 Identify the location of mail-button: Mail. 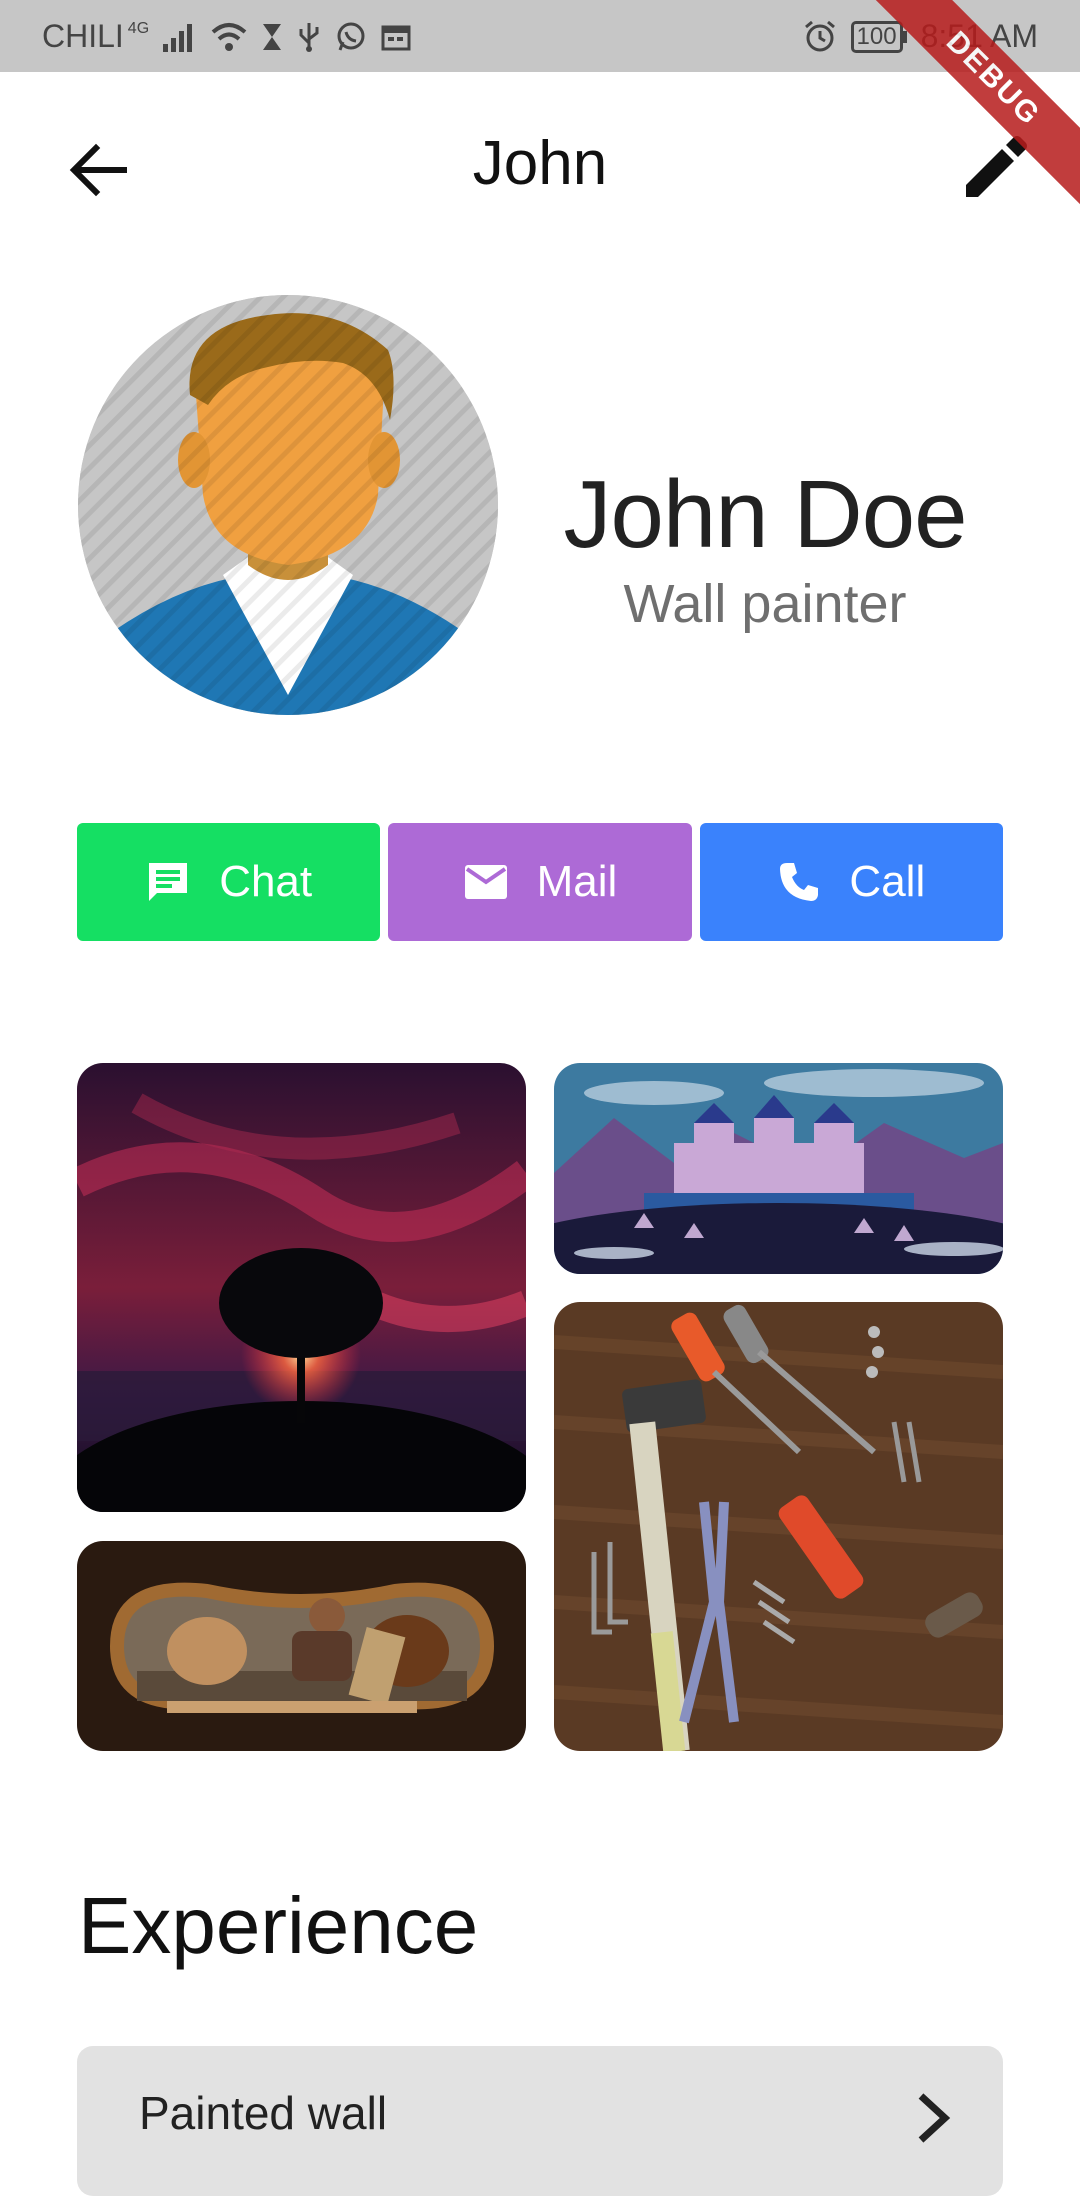
(540, 882).